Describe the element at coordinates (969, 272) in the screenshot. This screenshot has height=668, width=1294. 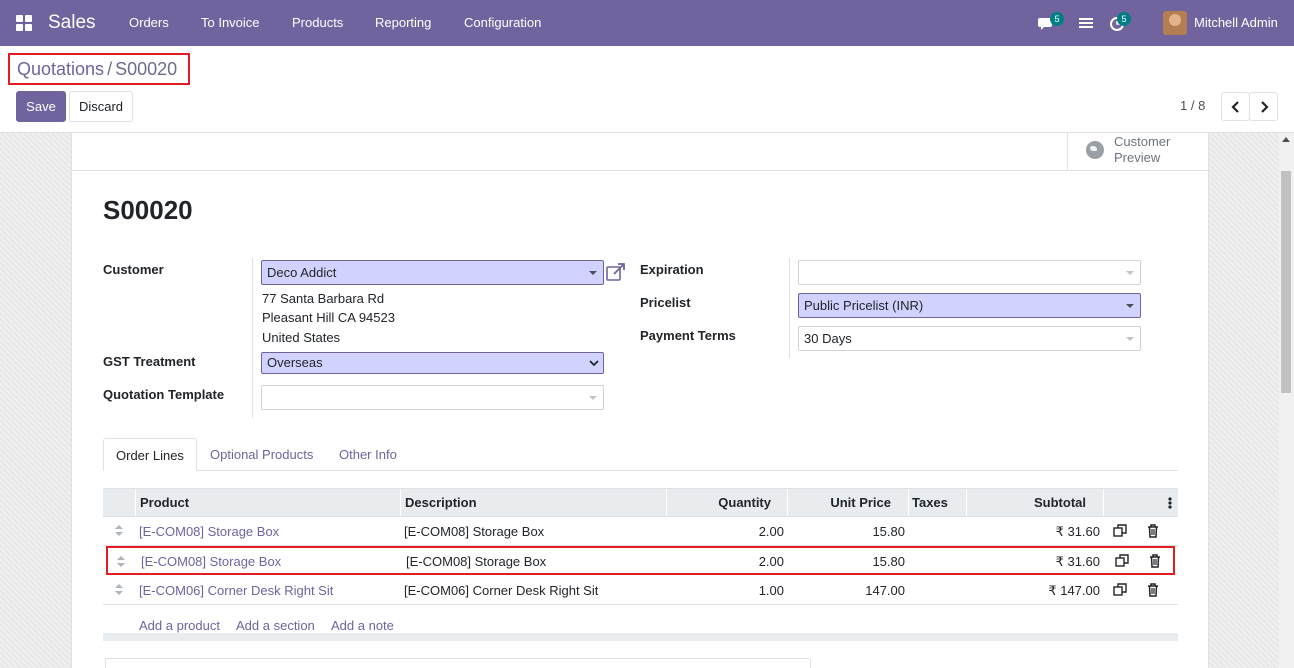
I see `expiration-field` at that location.